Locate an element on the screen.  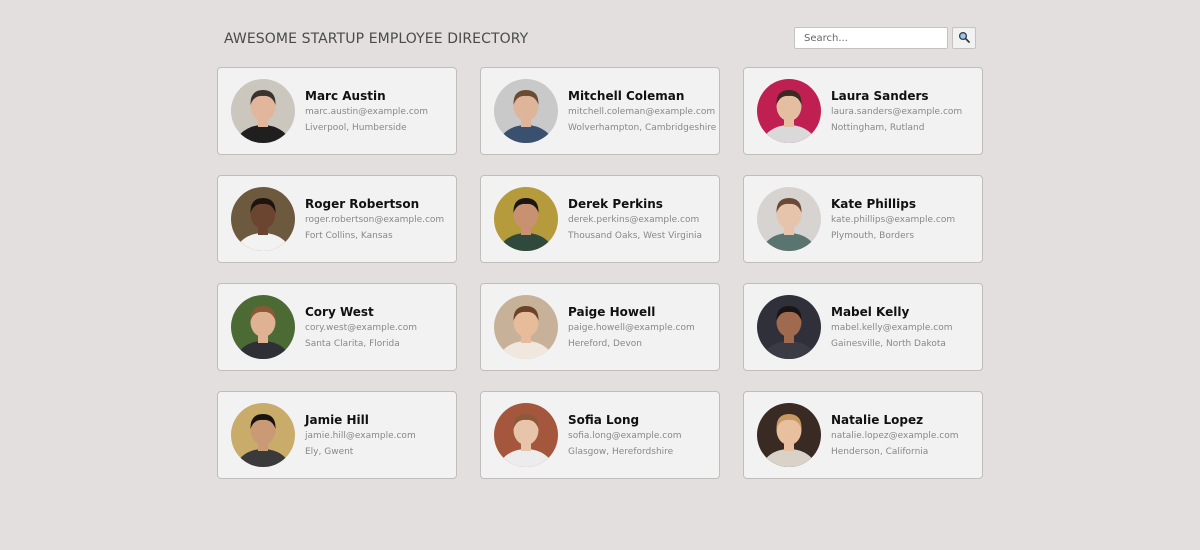
employee-location: Henderson, California is located at coordinates (880, 452).